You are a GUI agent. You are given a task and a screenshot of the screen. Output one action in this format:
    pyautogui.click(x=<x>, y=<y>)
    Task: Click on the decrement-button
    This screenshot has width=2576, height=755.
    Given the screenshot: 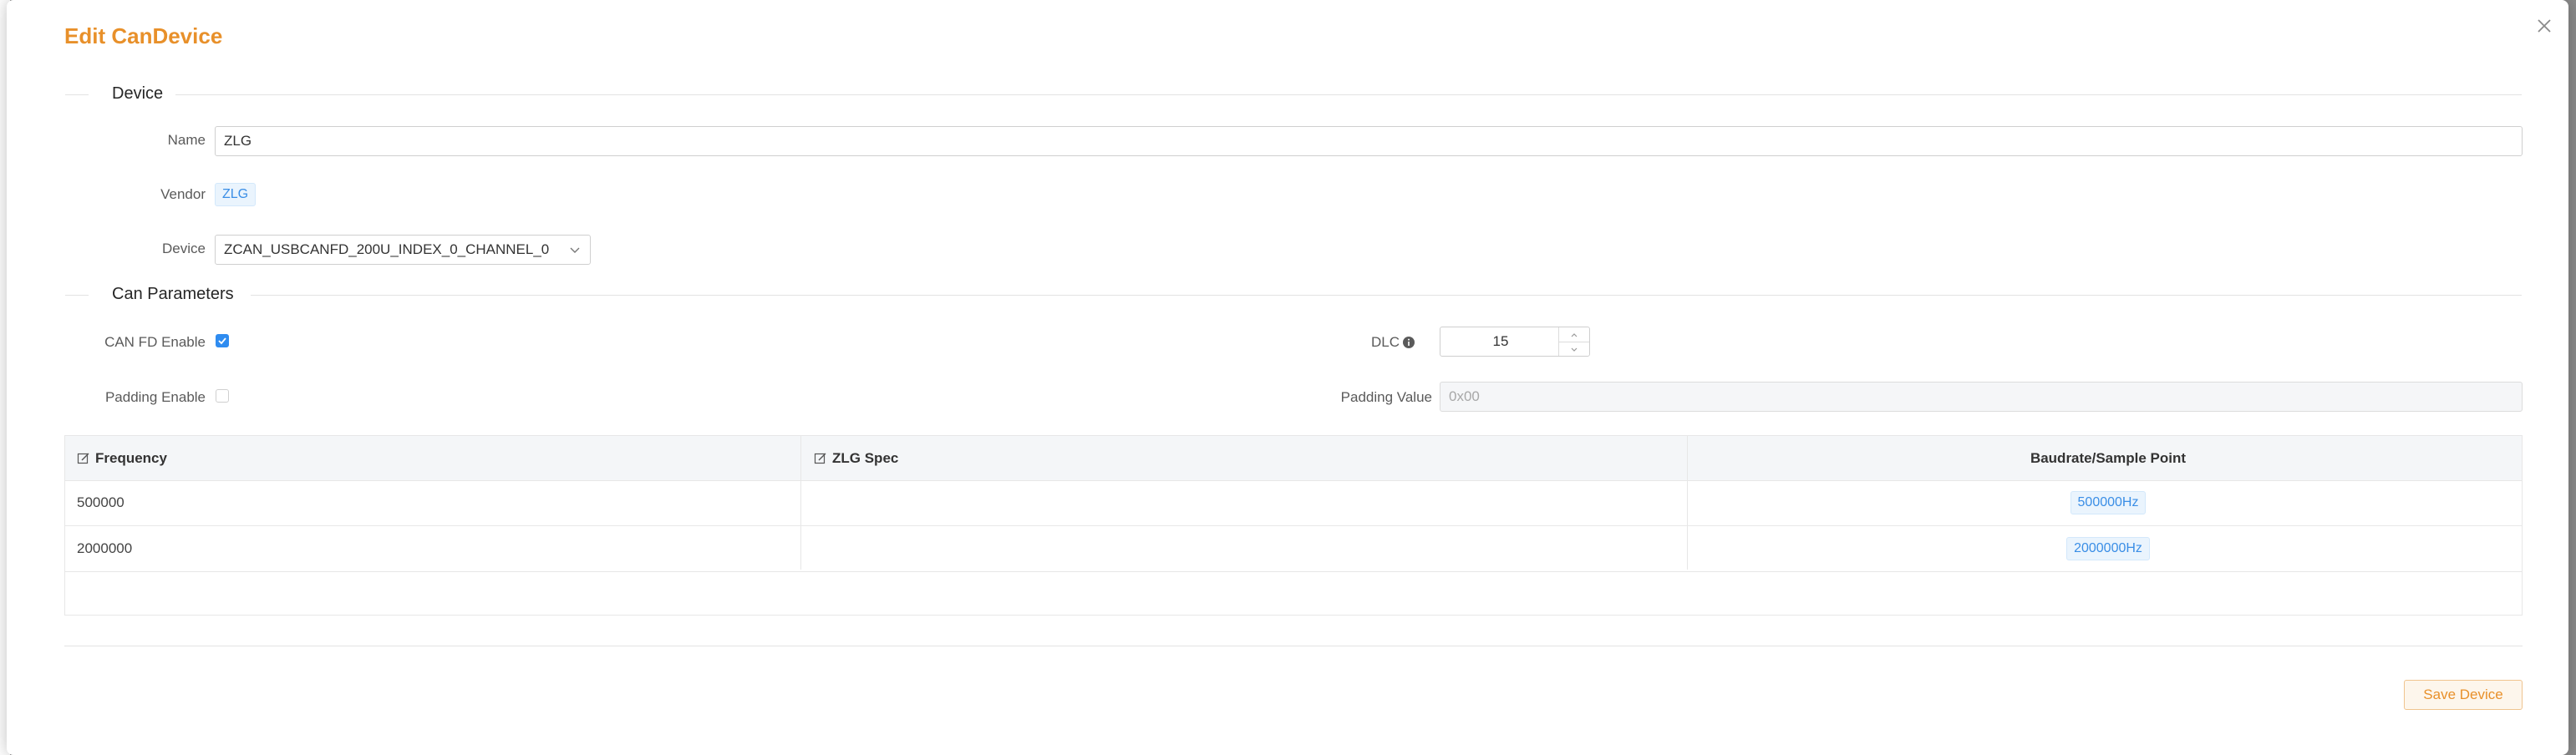 What is the action you would take?
    pyautogui.click(x=1574, y=349)
    